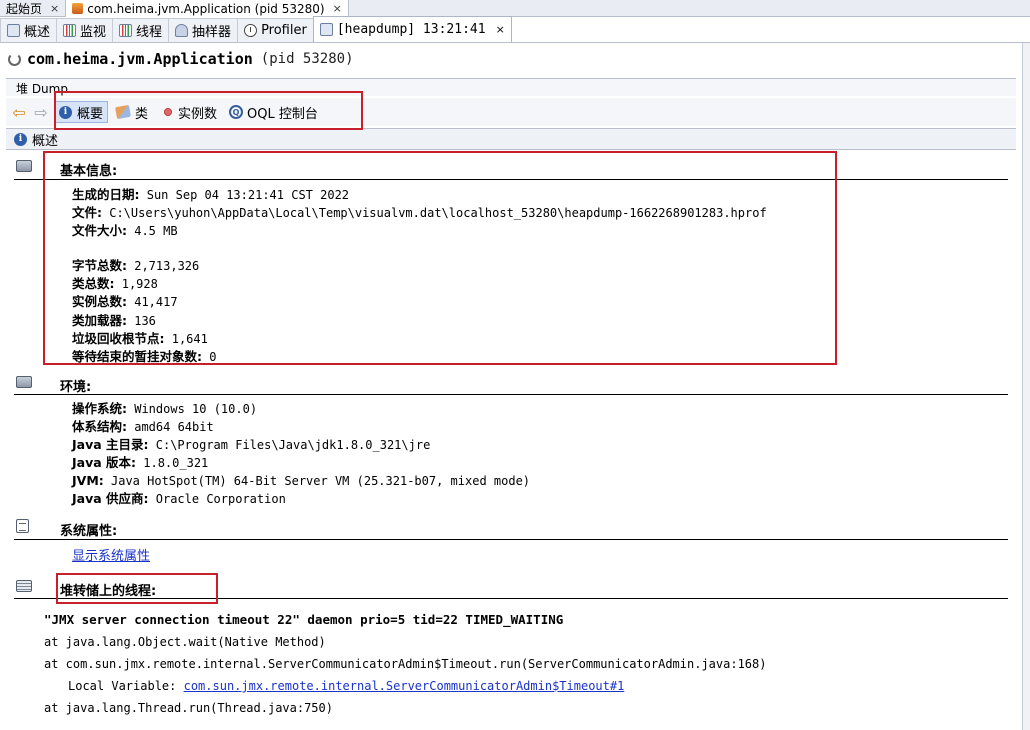  I want to click on system-properties-title: 系统属性:, so click(89, 531).